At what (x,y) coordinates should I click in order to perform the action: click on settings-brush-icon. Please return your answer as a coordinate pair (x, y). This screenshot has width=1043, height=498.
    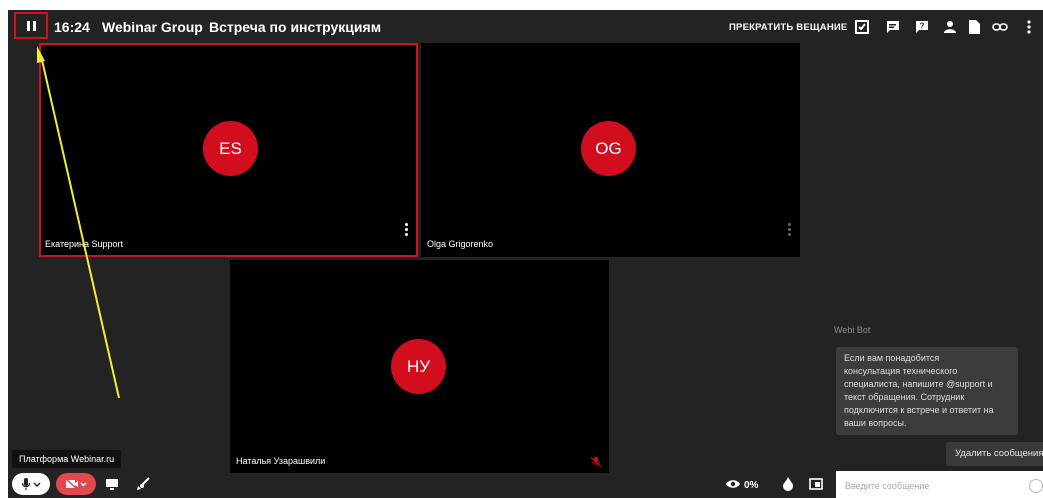
    Looking at the image, I should click on (143, 484).